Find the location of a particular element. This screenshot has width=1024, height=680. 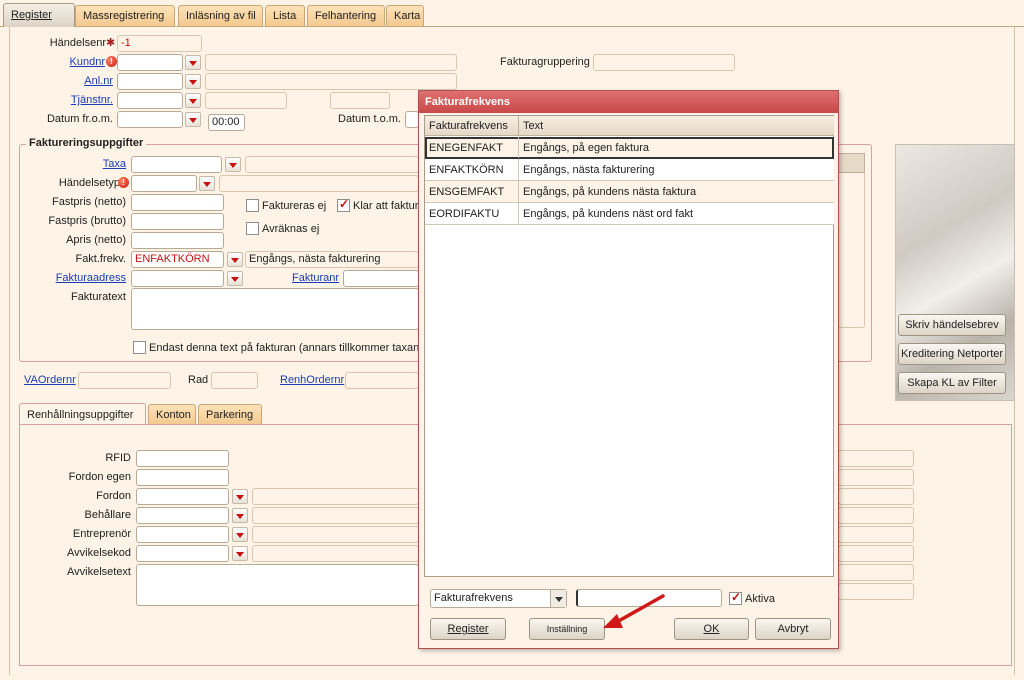

tab-massregistrering: Massregistrering is located at coordinates (125, 15).